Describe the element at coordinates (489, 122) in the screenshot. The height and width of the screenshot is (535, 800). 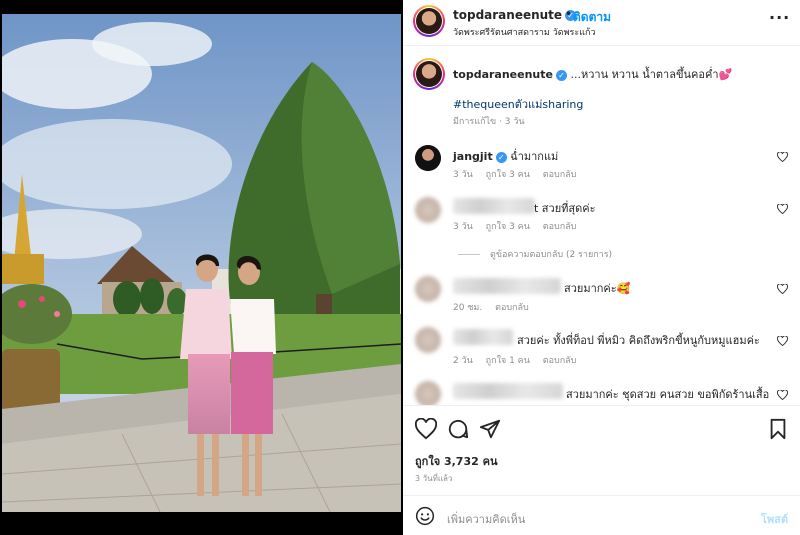
I see `caption-meta: มีการแก้ไข · 3 วัน` at that location.